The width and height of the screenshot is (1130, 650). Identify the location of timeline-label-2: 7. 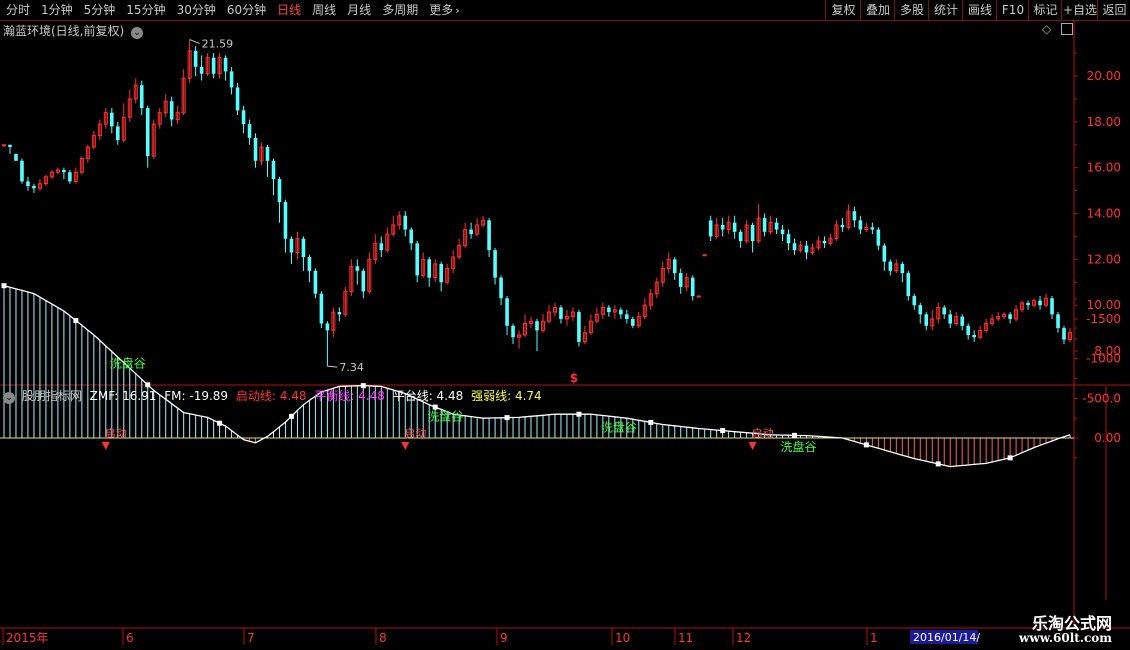
(251, 638).